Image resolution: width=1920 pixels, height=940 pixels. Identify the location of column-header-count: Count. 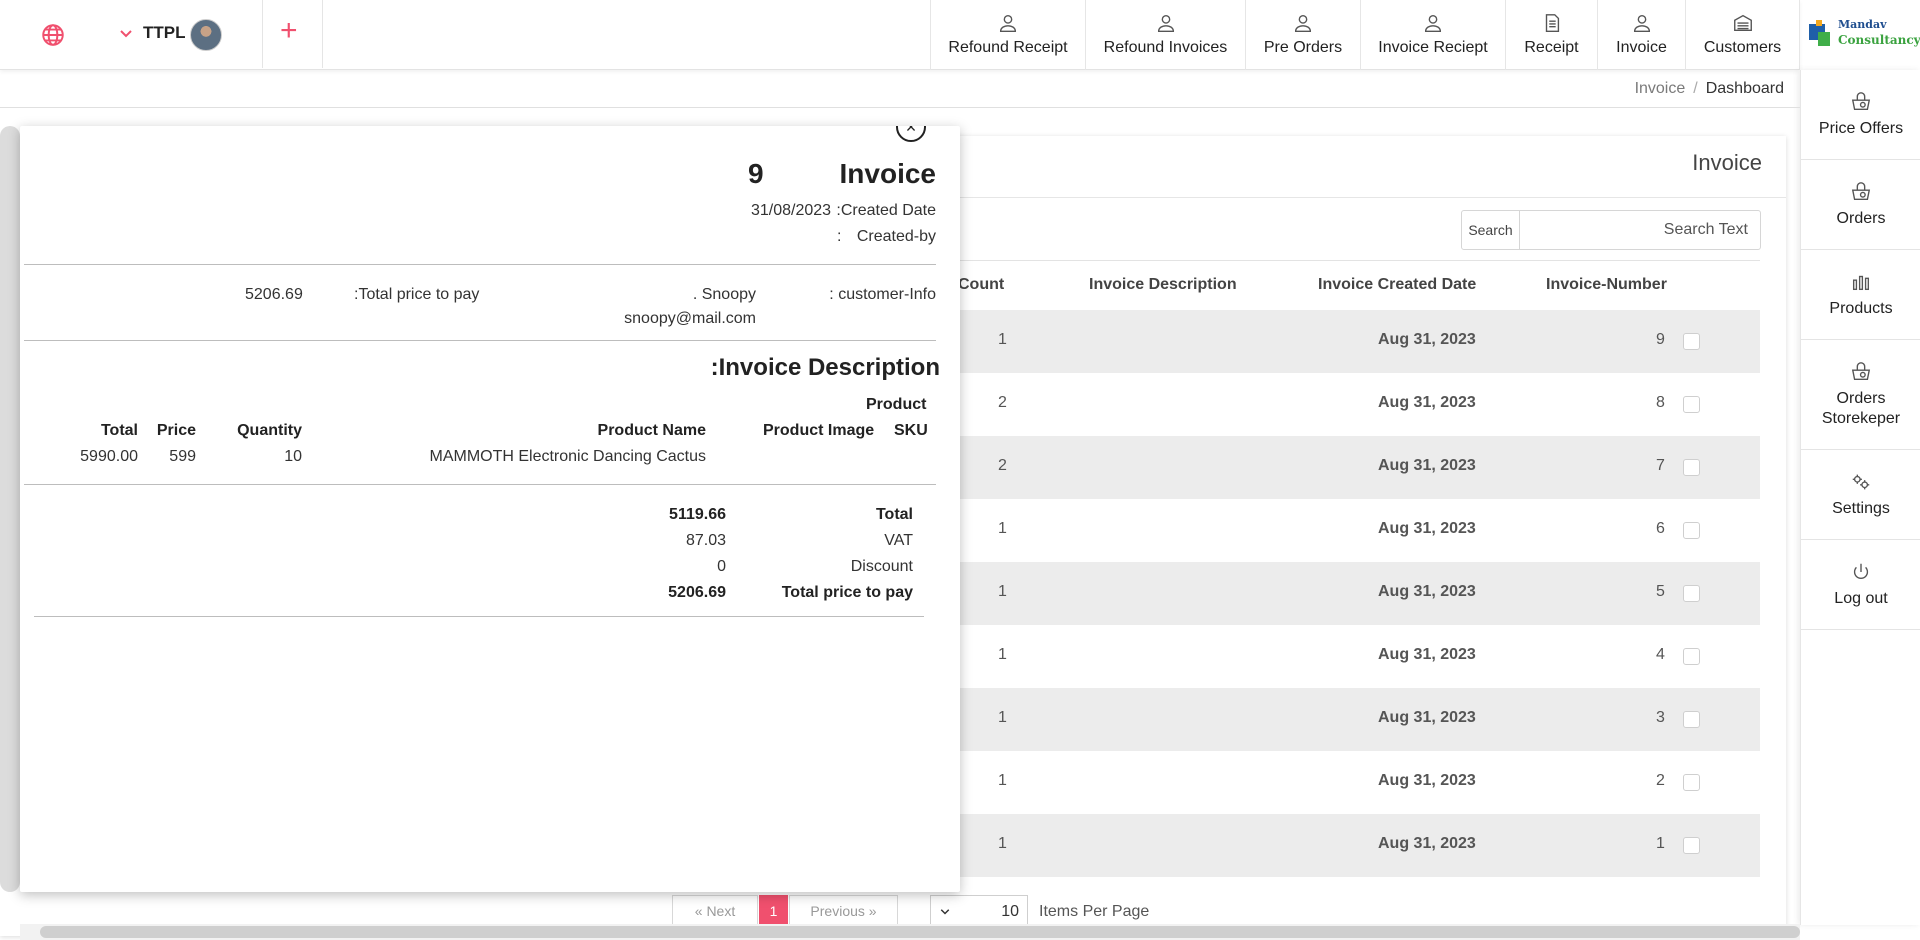
(981, 285).